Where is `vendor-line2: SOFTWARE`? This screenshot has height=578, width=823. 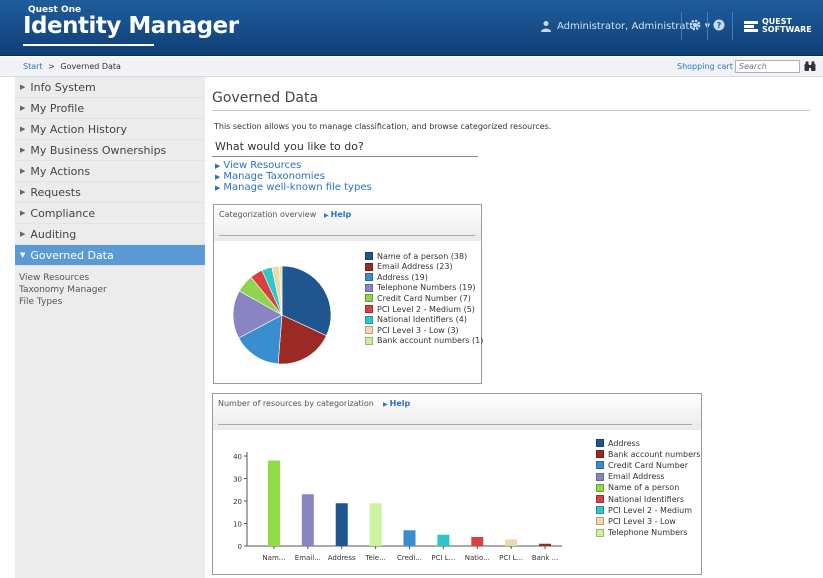 vendor-line2: SOFTWARE is located at coordinates (787, 29).